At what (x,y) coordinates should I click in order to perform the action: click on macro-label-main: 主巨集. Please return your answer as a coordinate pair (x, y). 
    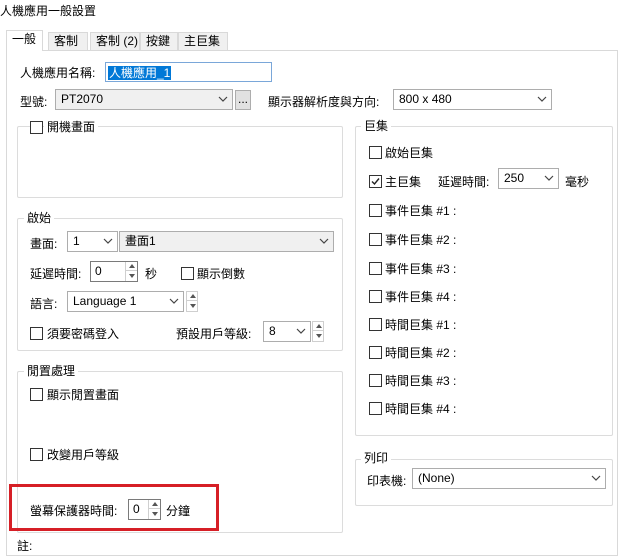
    Looking at the image, I should click on (403, 182).